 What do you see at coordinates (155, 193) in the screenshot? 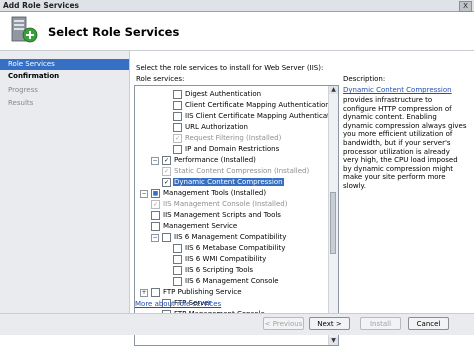
I see `checkbox: ■` at bounding box center [155, 193].